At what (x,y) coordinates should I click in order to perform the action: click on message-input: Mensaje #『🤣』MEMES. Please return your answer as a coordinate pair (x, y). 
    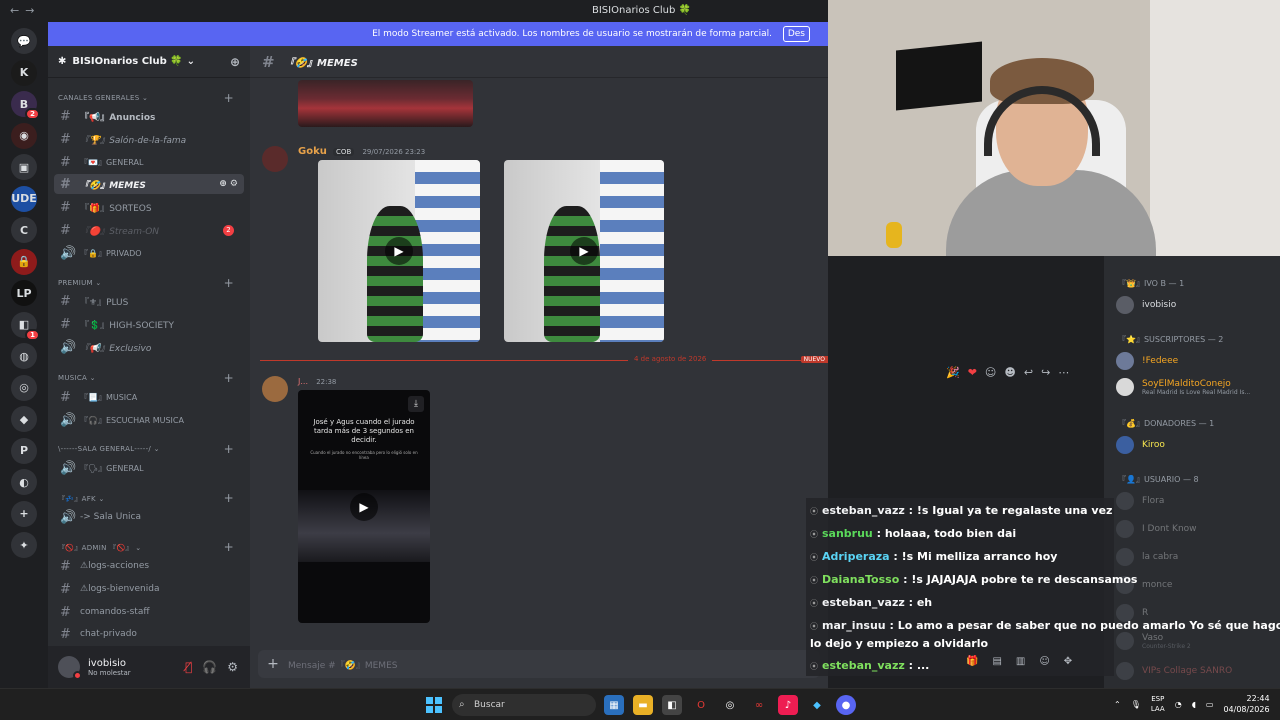
    Looking at the image, I should click on (342, 664).